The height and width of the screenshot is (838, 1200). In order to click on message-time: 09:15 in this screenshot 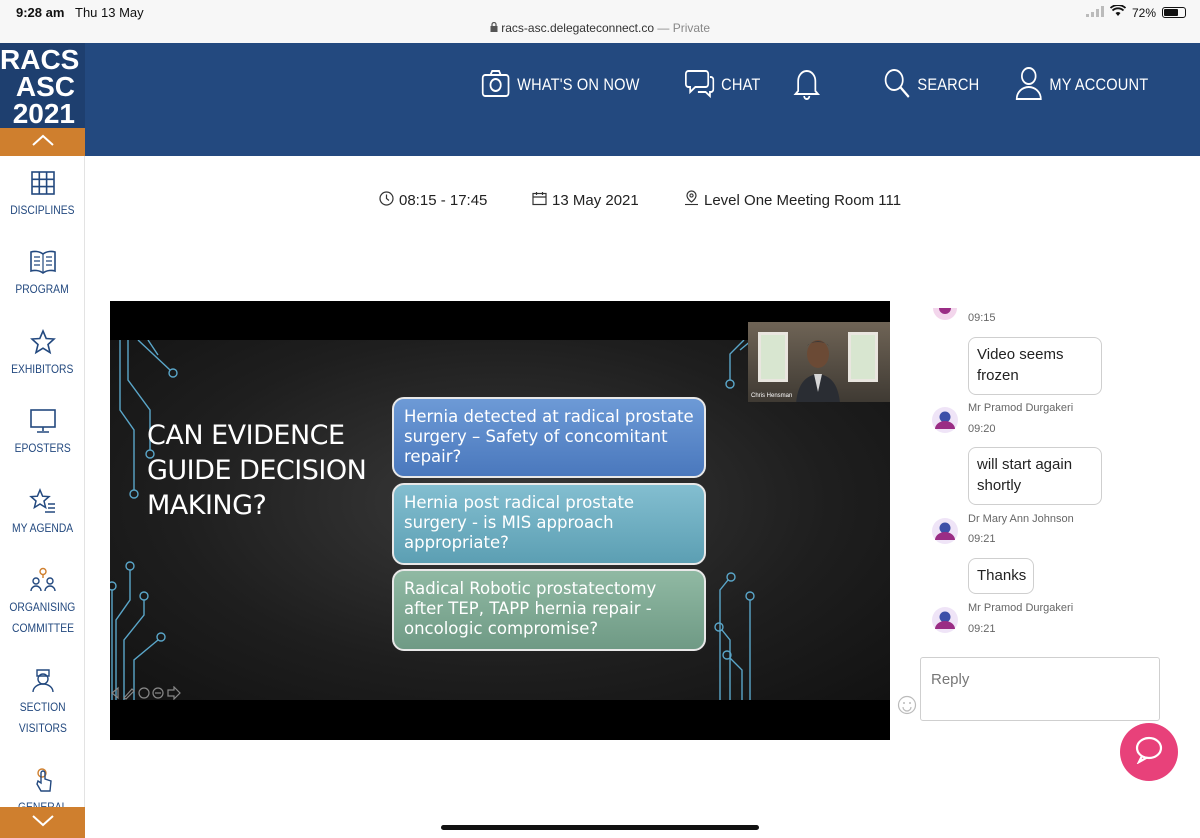, I will do `click(982, 318)`.